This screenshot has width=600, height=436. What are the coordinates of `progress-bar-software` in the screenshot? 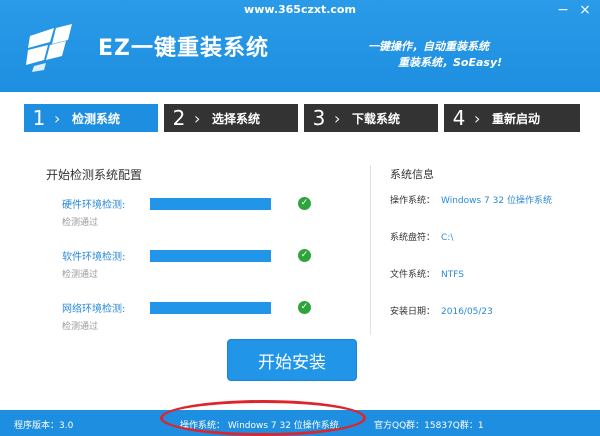 It's located at (210, 256).